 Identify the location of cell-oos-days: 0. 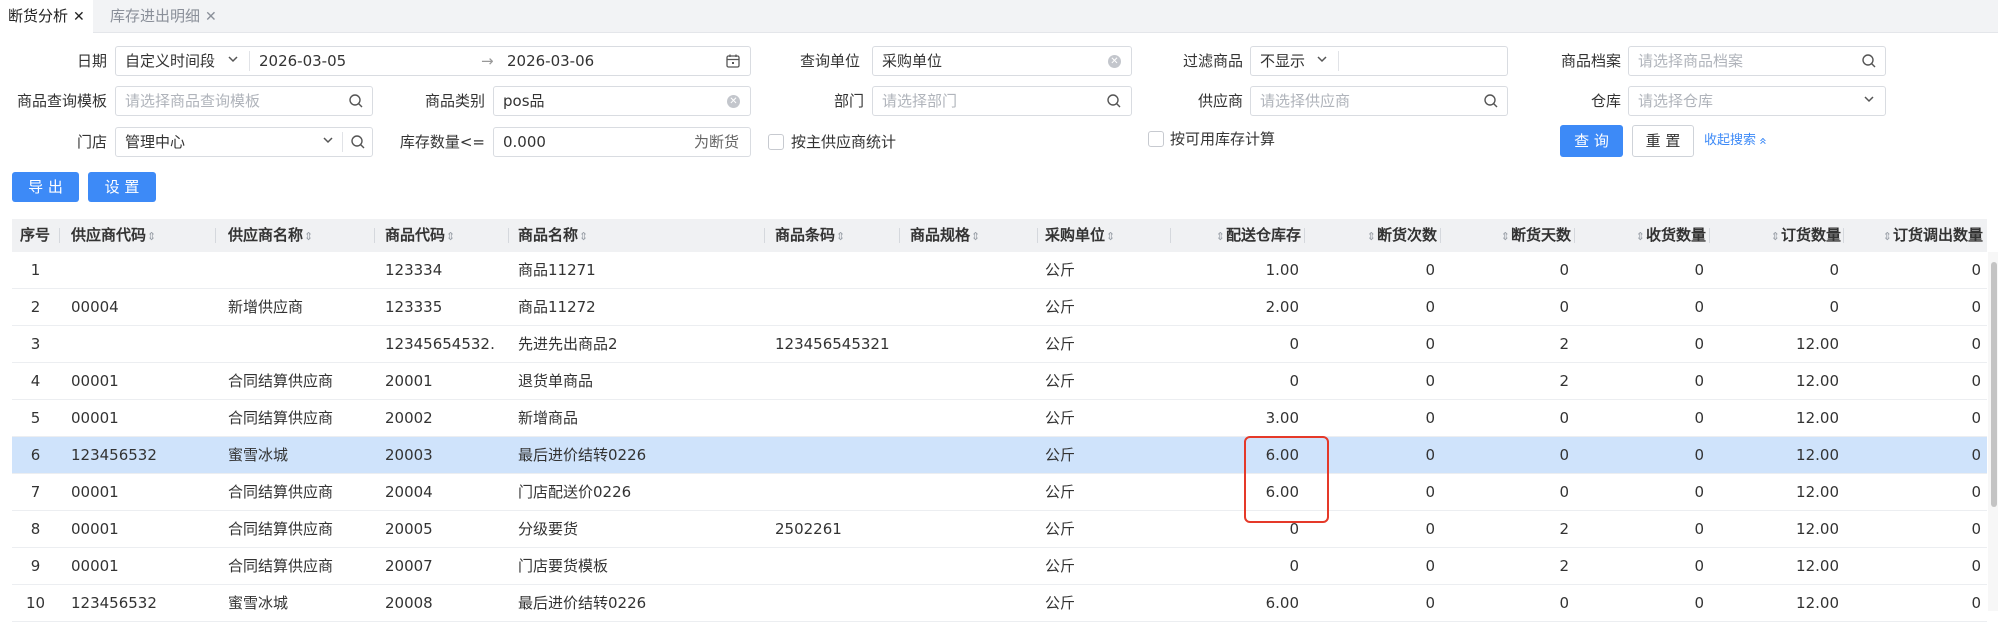
(1564, 603).